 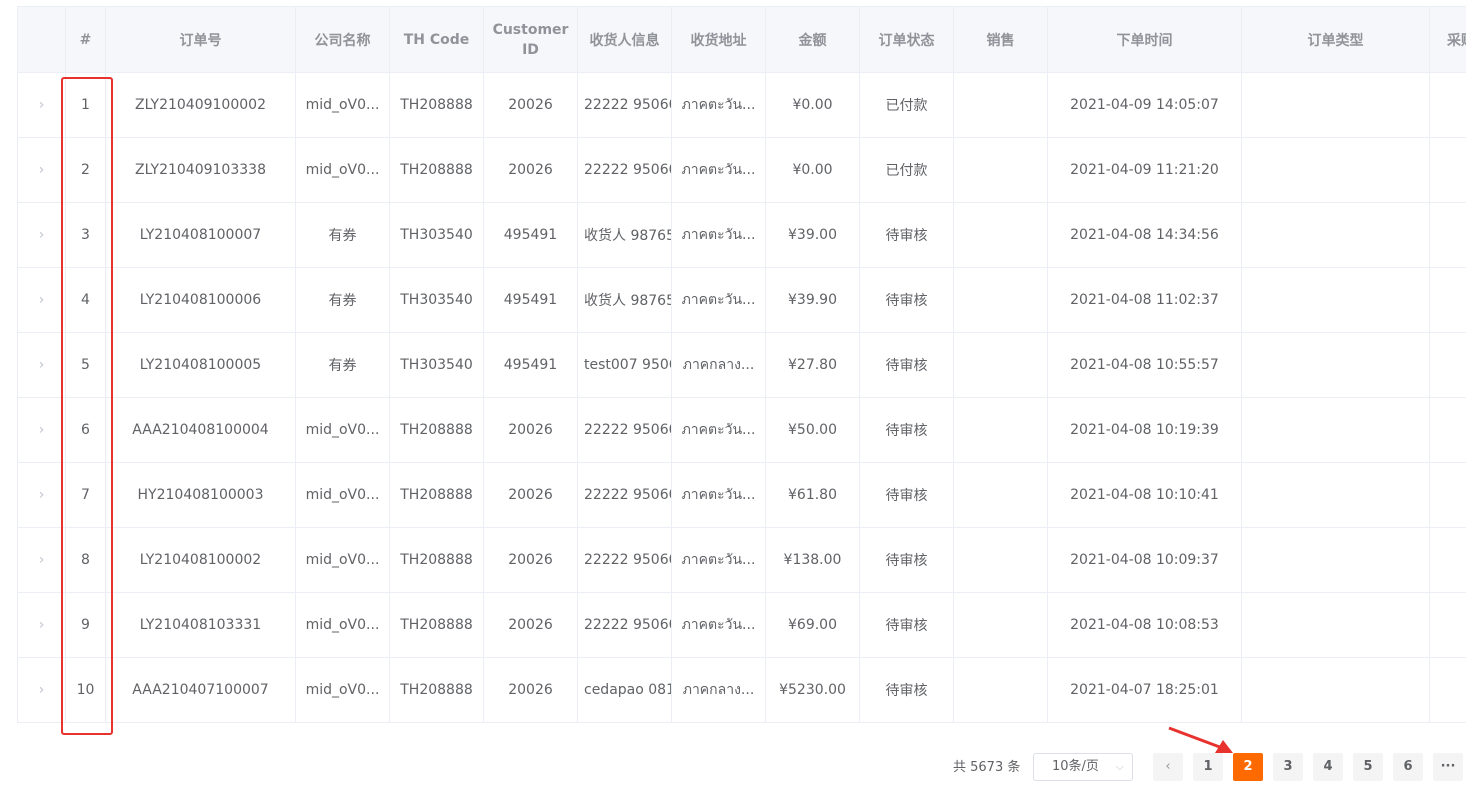 What do you see at coordinates (812, 300) in the screenshot?
I see `cell-amount: ¥39.90` at bounding box center [812, 300].